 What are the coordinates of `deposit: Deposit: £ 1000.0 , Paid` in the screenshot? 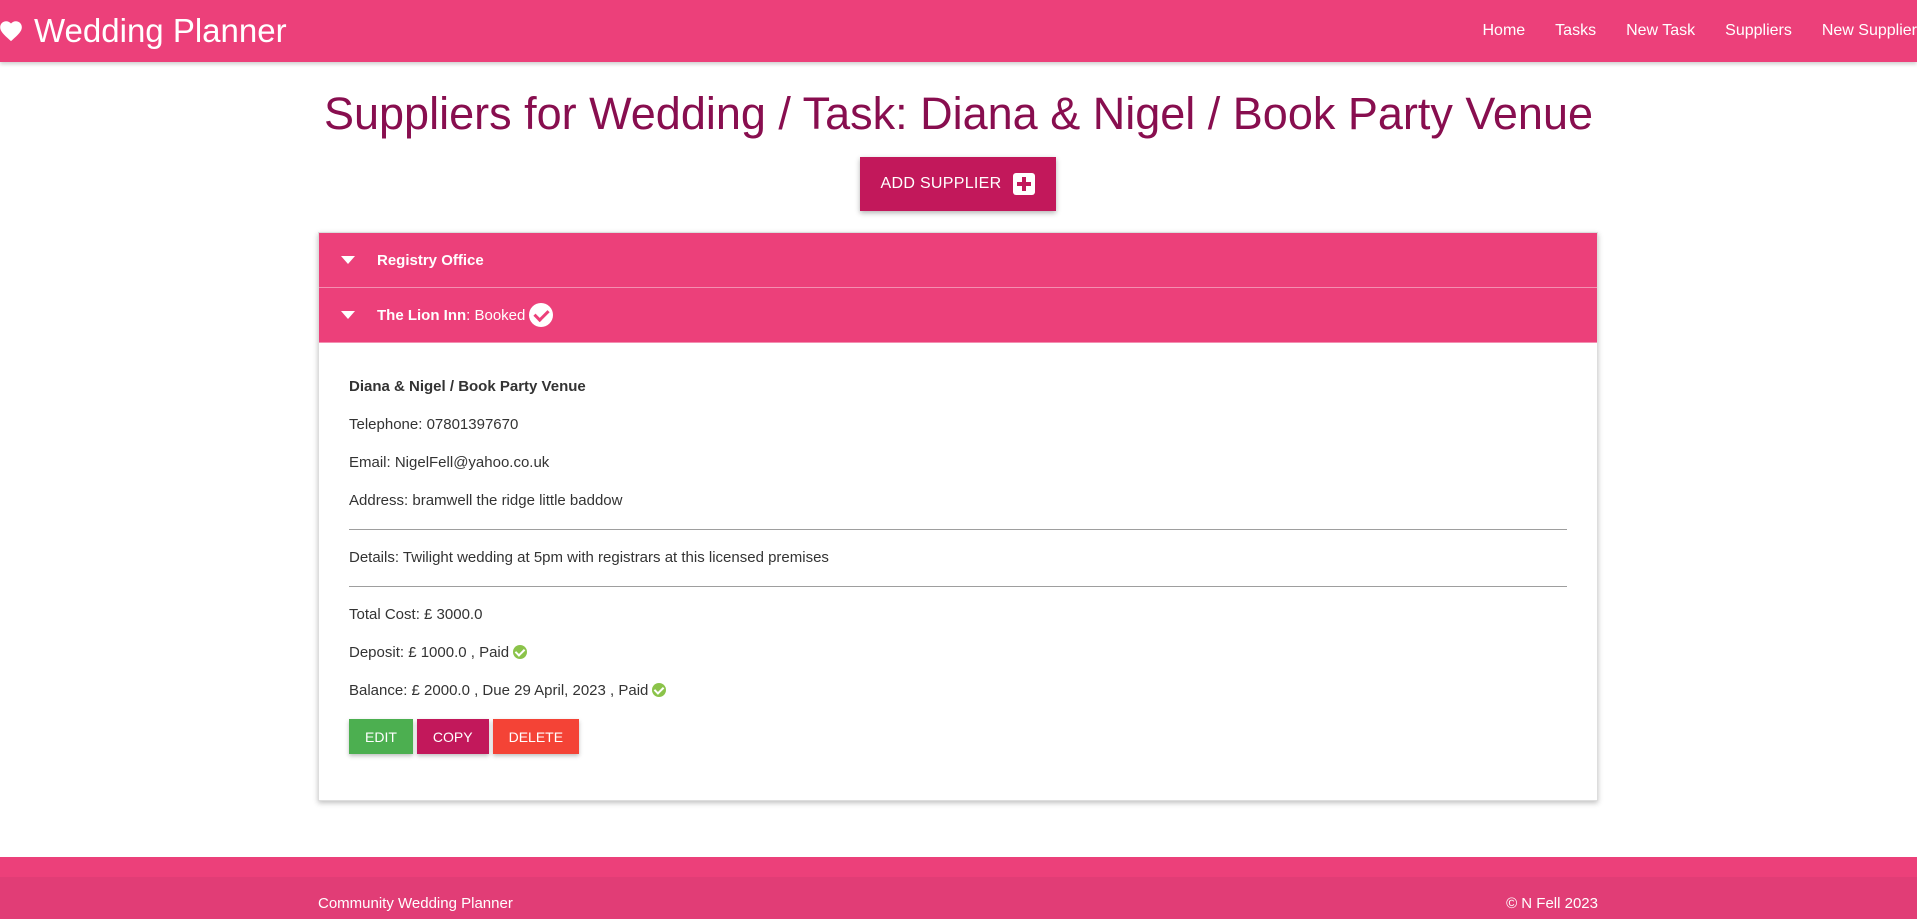 It's located at (429, 652).